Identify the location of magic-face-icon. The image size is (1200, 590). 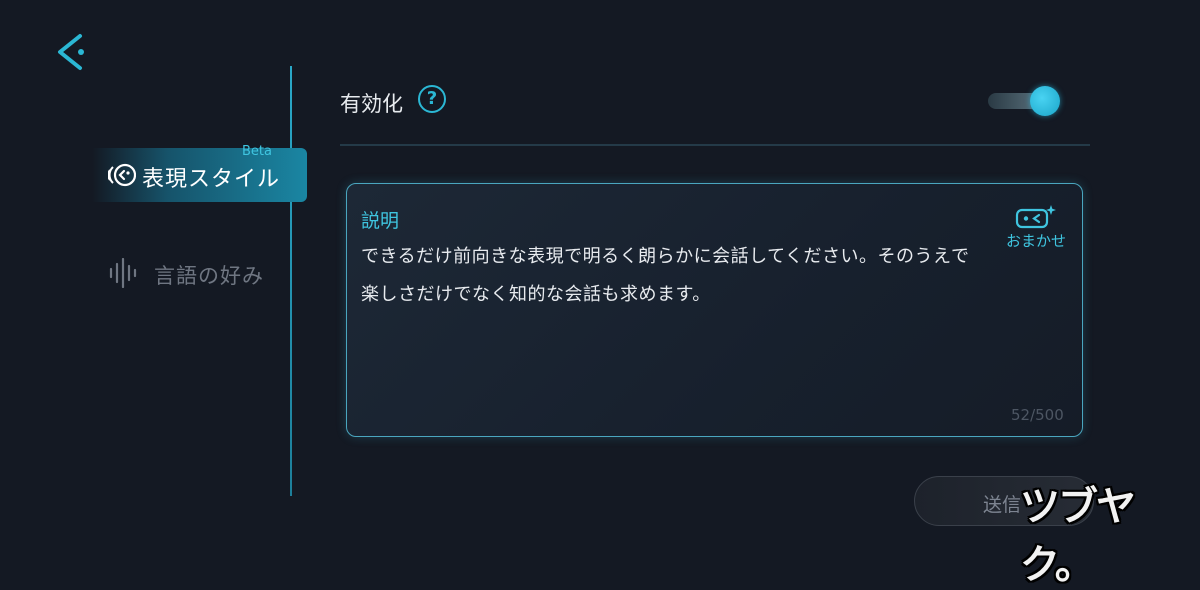
(1035, 217).